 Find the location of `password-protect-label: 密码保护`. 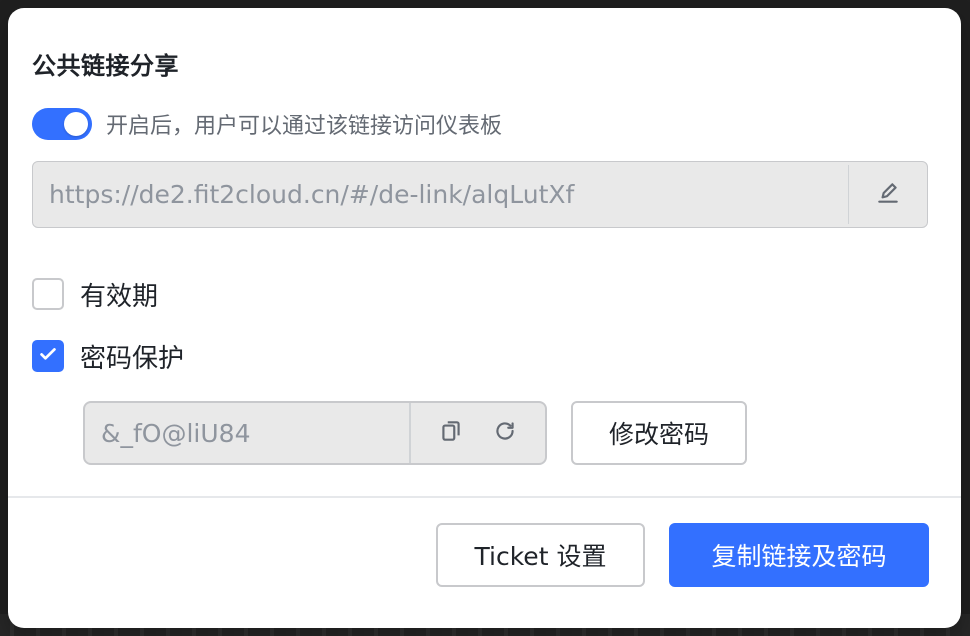

password-protect-label: 密码保护 is located at coordinates (132, 358).